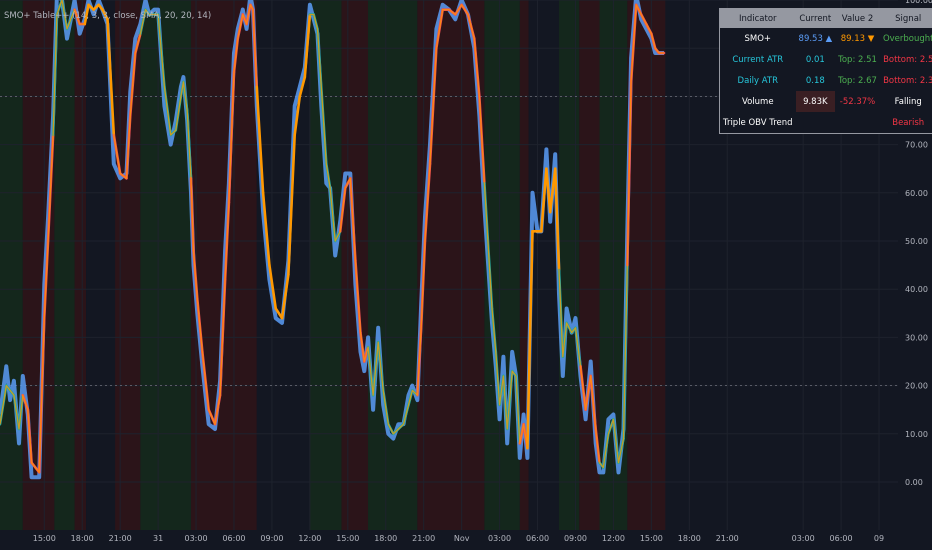 Image resolution: width=932 pixels, height=550 pixels. I want to click on x-tick-label: Nov, so click(462, 538).